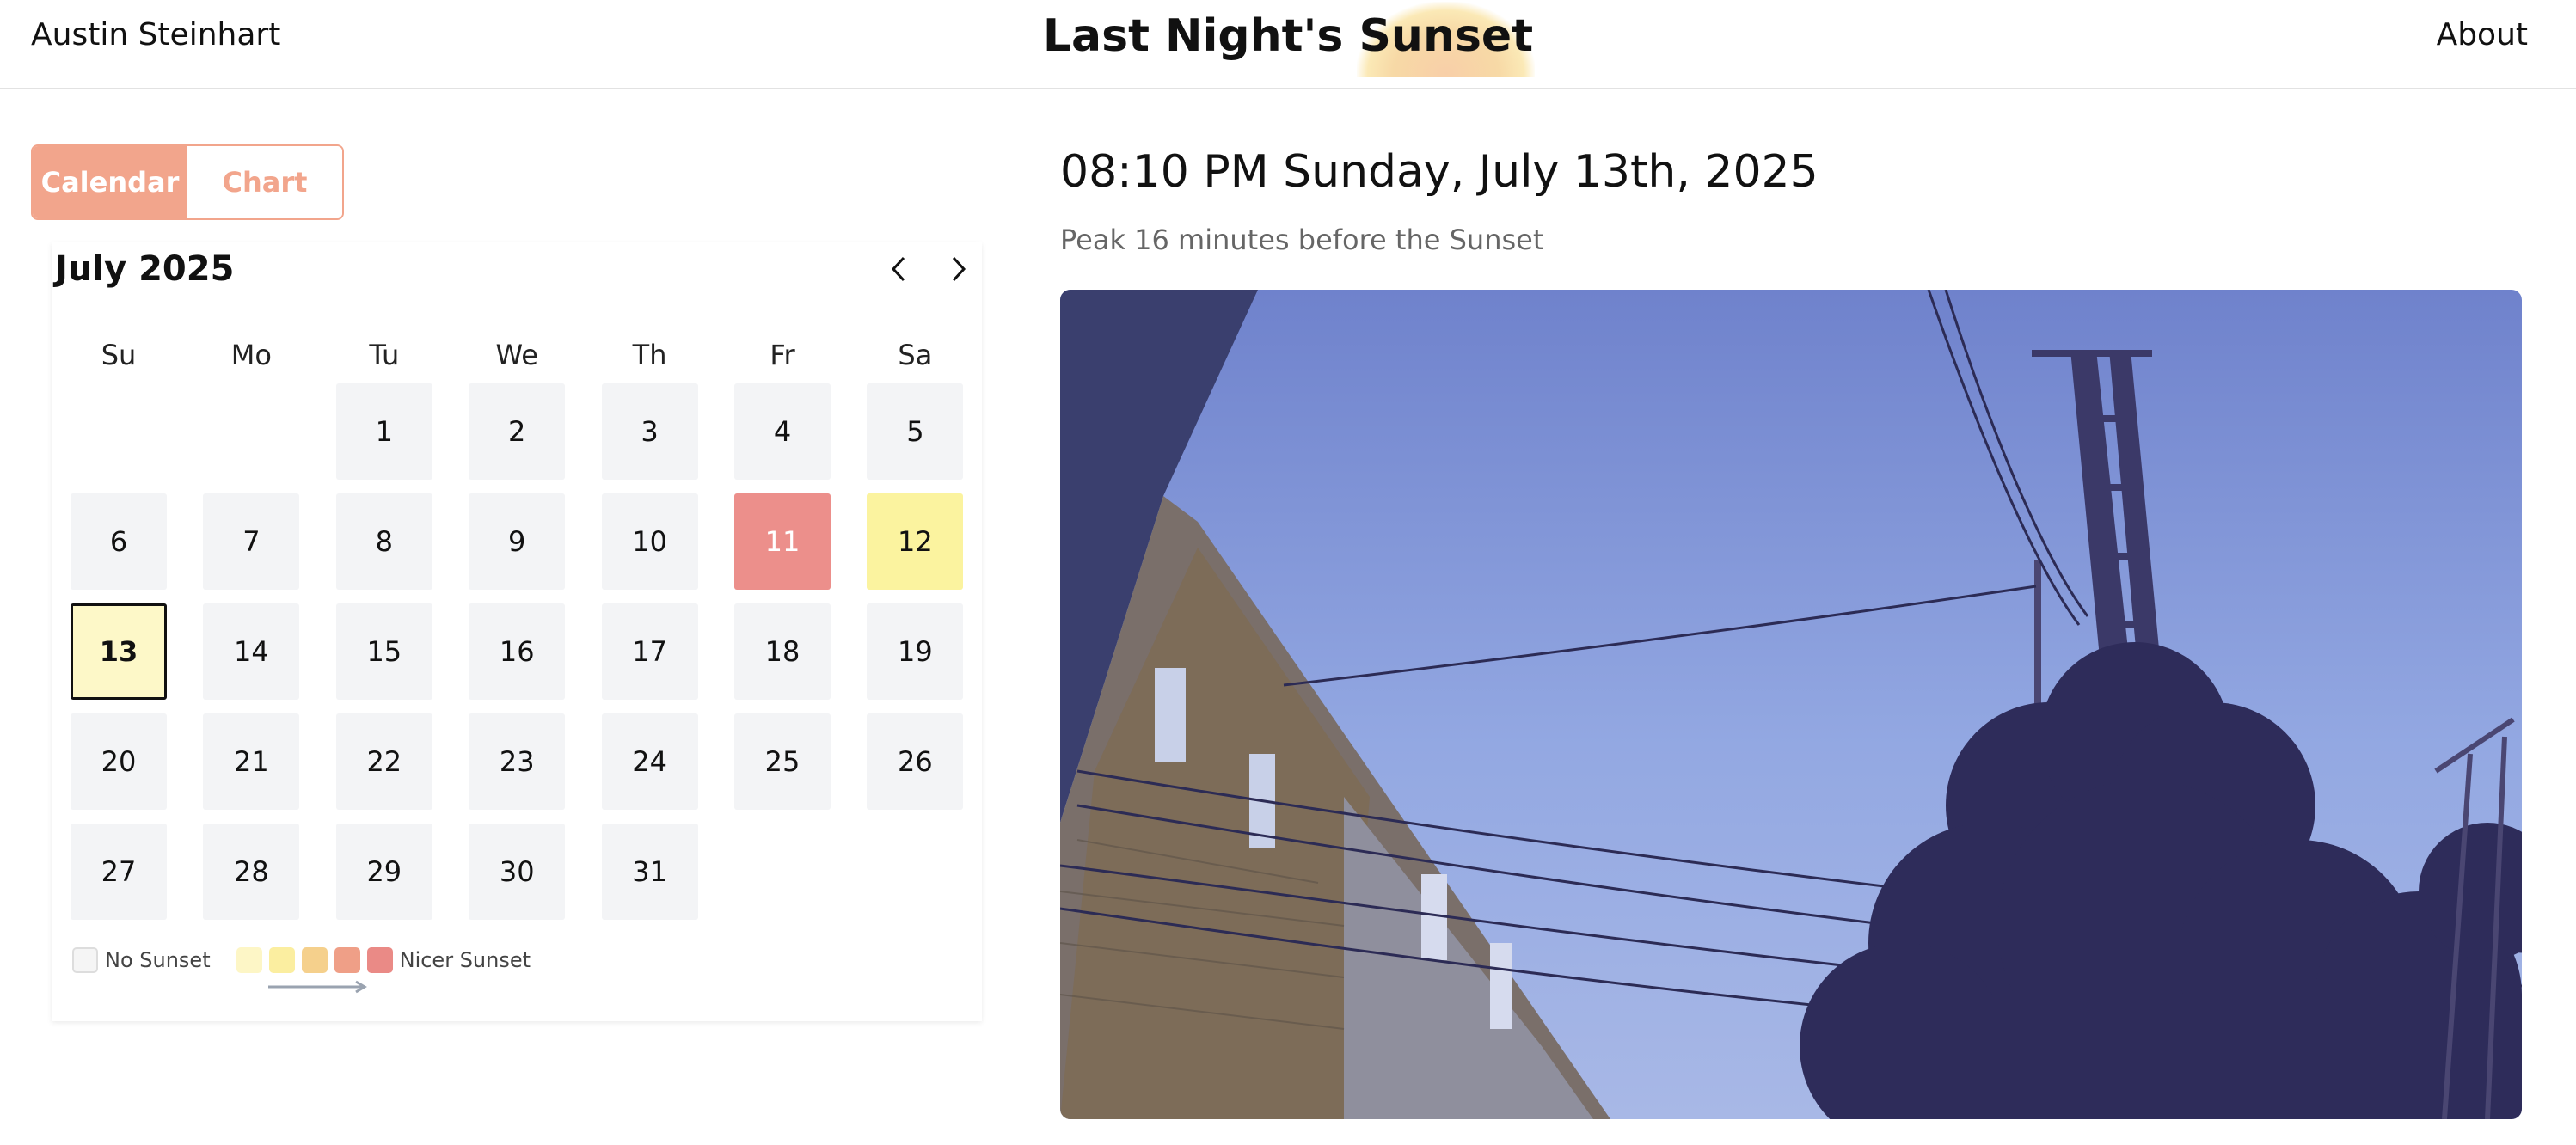  What do you see at coordinates (782, 541) in the screenshot?
I see `calendar-day: 11` at bounding box center [782, 541].